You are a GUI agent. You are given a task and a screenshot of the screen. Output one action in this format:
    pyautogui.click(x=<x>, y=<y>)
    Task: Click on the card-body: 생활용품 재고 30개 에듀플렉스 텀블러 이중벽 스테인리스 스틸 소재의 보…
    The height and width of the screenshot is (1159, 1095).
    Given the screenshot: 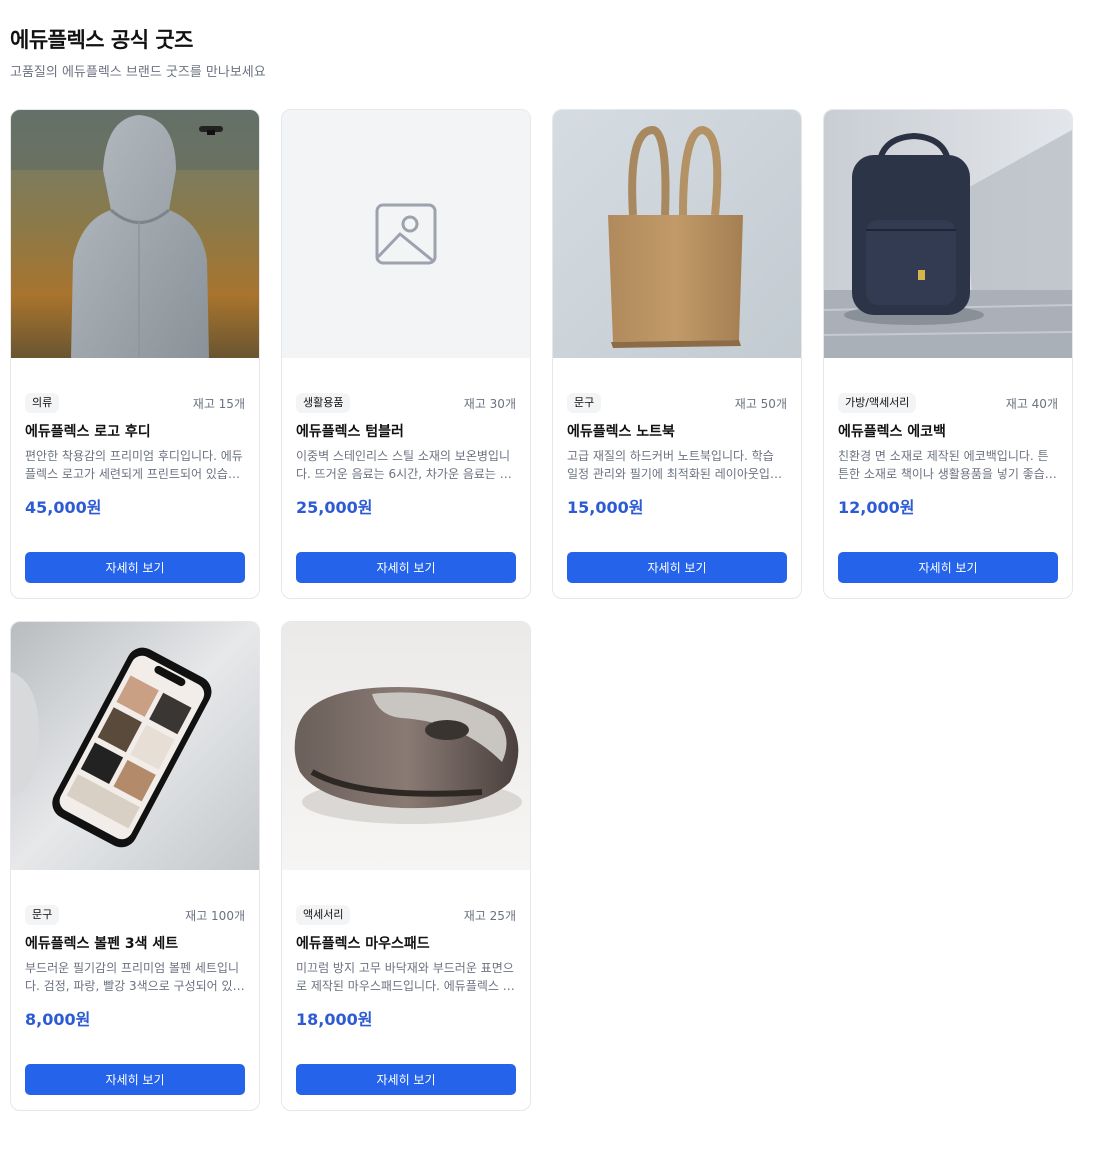 What is the action you would take?
    pyautogui.click(x=406, y=478)
    